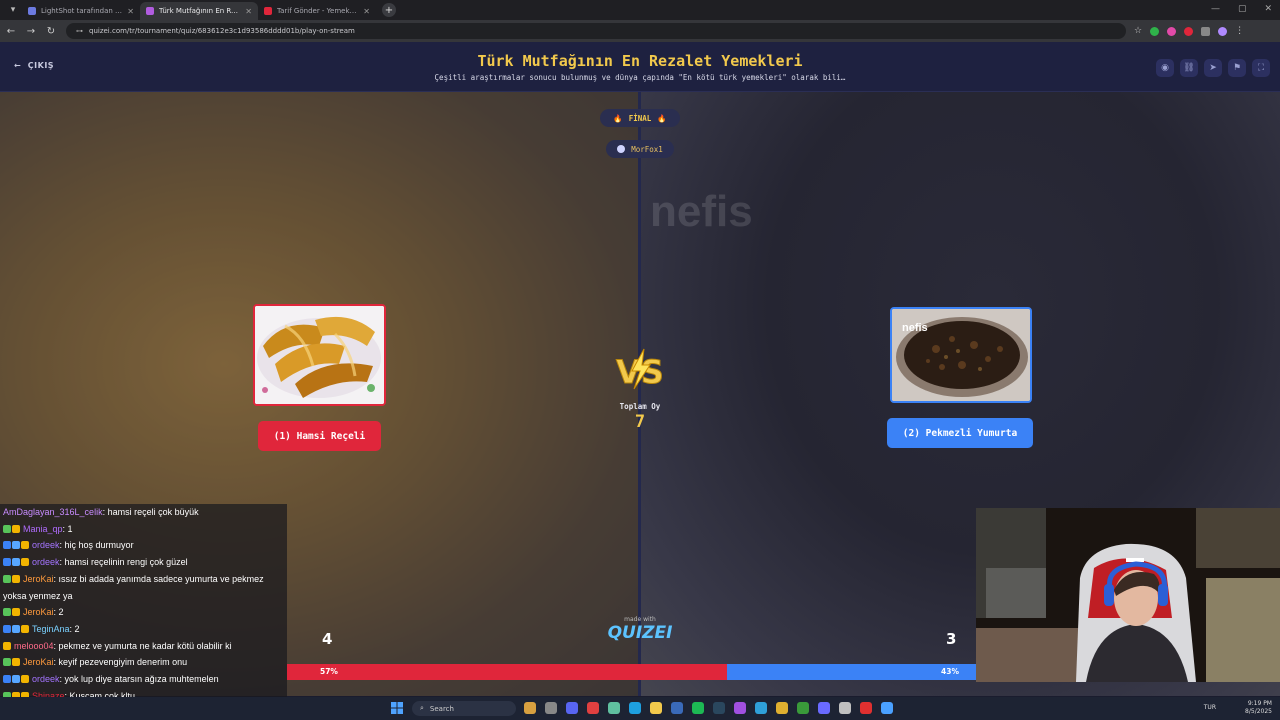 This screenshot has width=1280, height=720. Describe the element at coordinates (1259, 703) in the screenshot. I see `clock-time: 9:19 PM` at that location.